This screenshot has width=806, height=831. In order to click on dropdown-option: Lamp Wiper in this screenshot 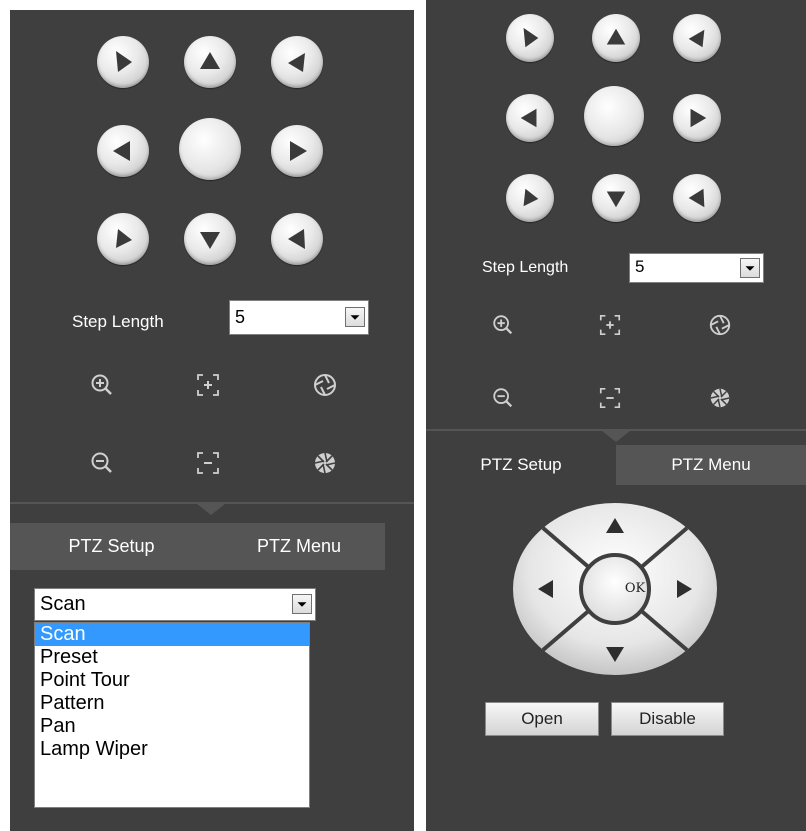, I will do `click(172, 749)`.